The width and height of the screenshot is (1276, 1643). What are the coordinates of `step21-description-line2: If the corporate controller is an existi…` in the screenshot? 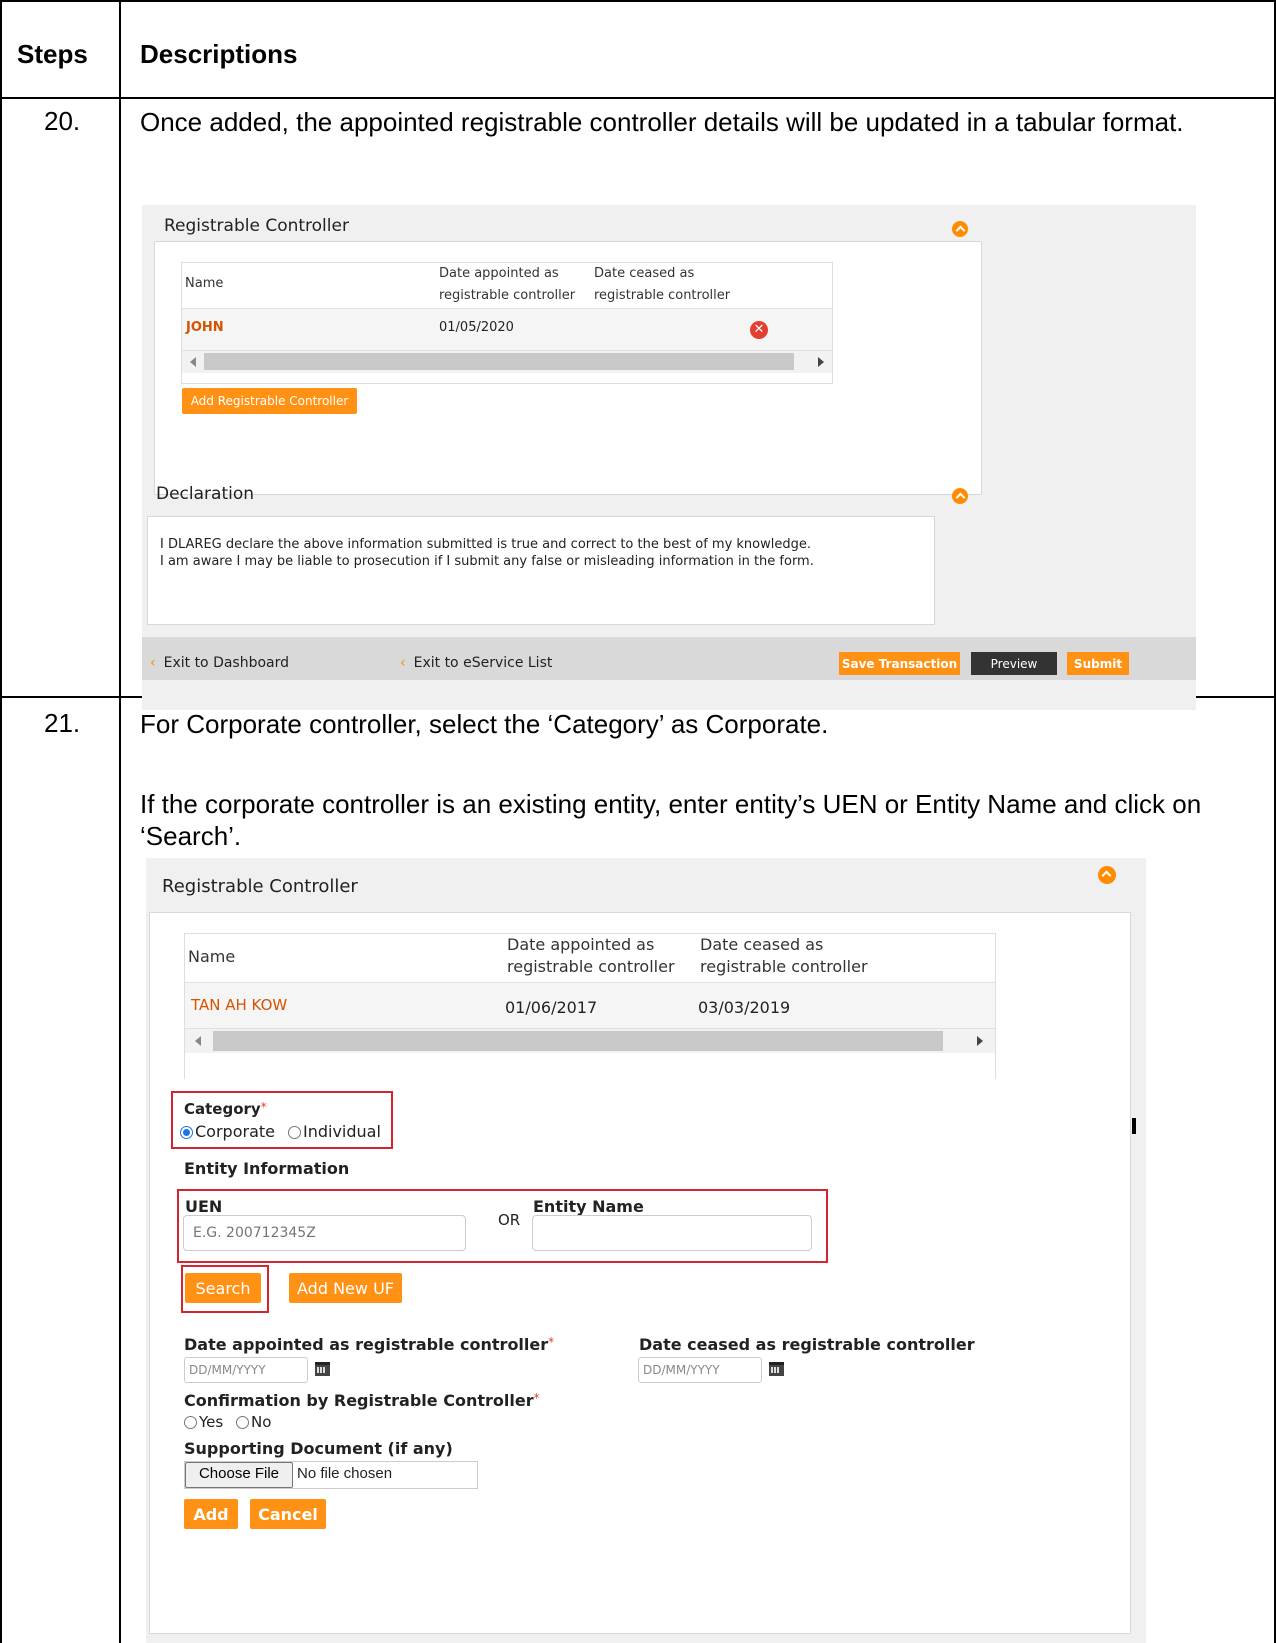 It's located at (671, 820).